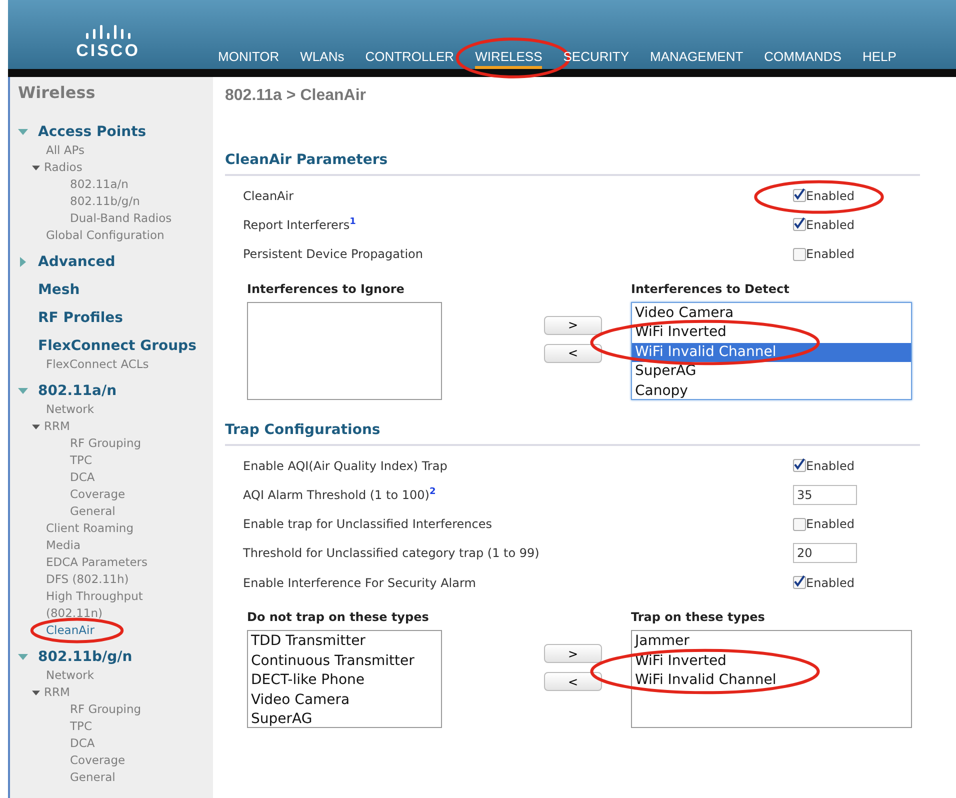 This screenshot has height=798, width=956. I want to click on nav-tab: COMMANDS, so click(803, 59).